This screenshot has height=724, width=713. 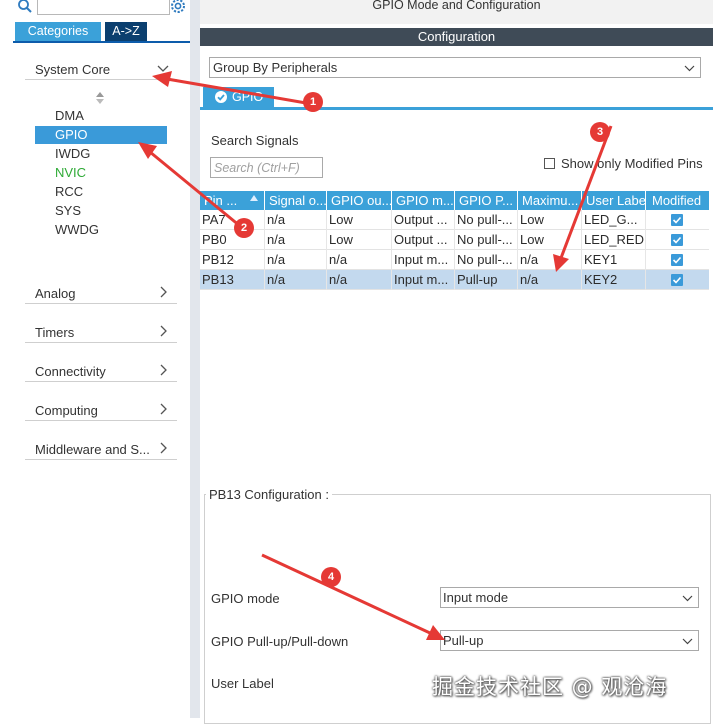 What do you see at coordinates (331, 577) in the screenshot?
I see `annotation-badge-4: 4` at bounding box center [331, 577].